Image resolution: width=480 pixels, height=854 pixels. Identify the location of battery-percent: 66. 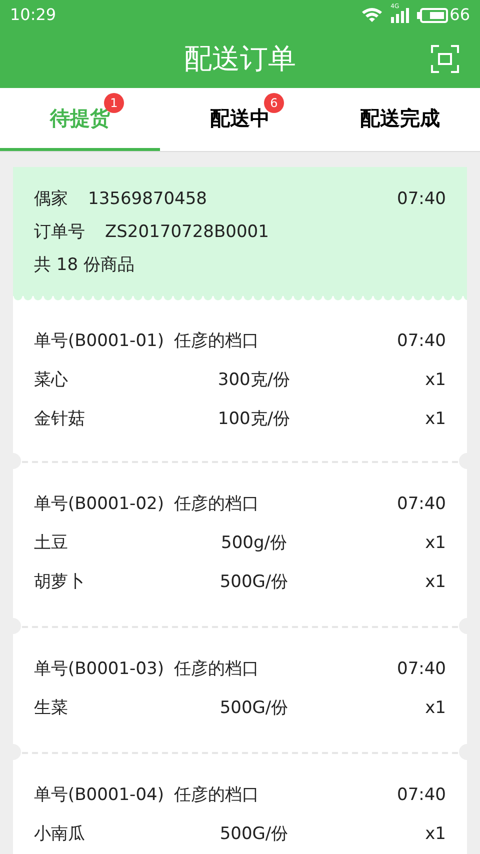
(460, 15).